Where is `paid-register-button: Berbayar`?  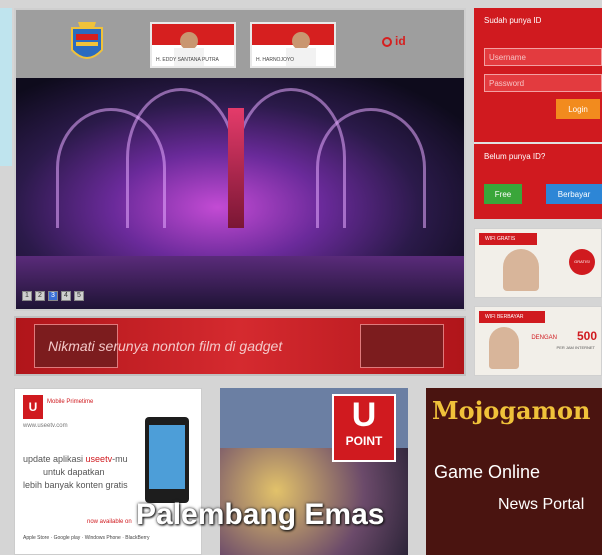
paid-register-button: Berbayar is located at coordinates (574, 194).